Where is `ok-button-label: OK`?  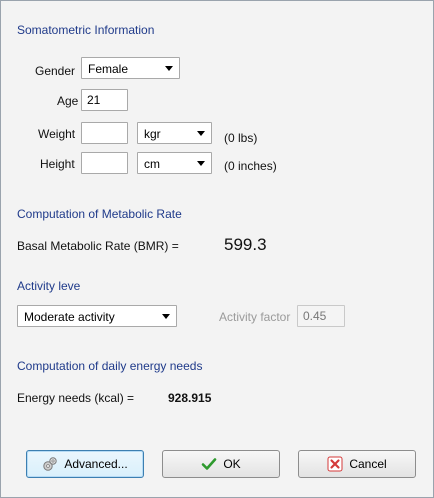 ok-button-label: OK is located at coordinates (232, 464).